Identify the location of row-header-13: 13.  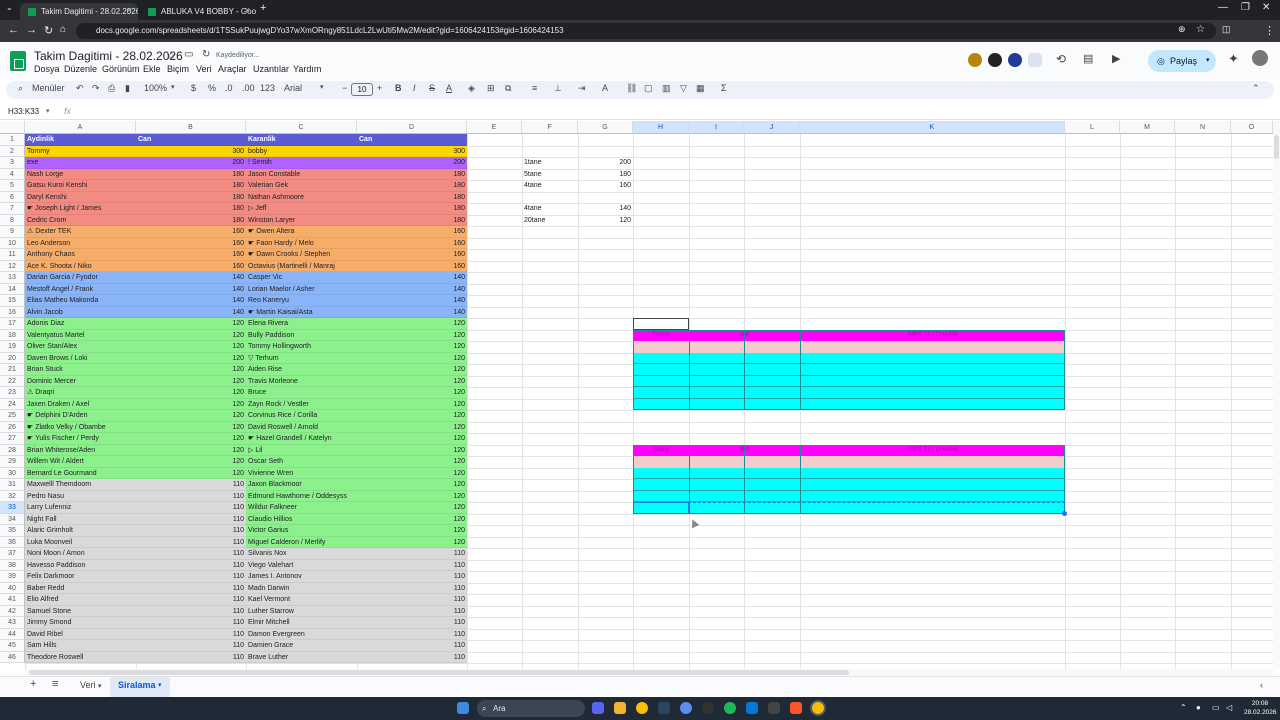
(12, 278).